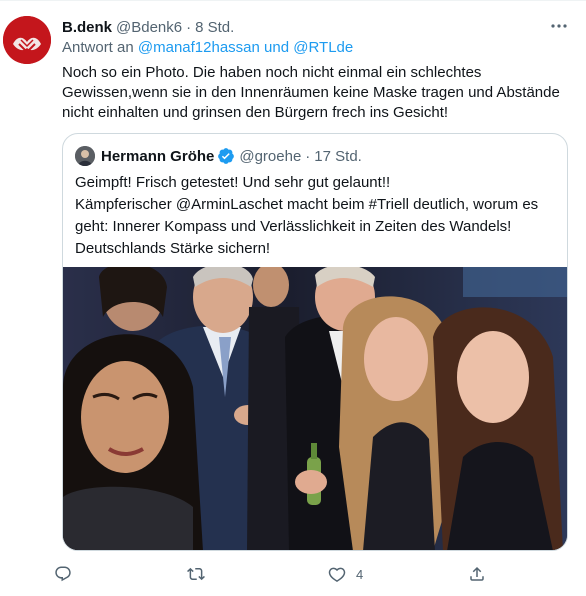  What do you see at coordinates (226, 156) in the screenshot?
I see `verified-badge-icon` at bounding box center [226, 156].